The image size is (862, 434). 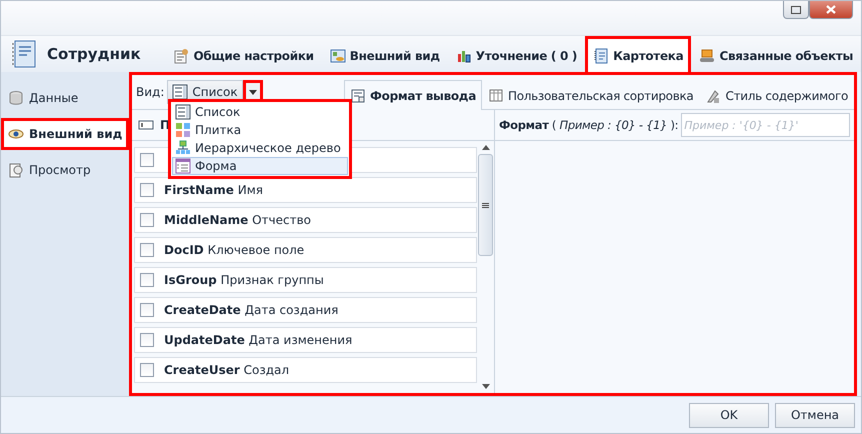 I want to click on field-label: CreateUser Создал, so click(x=227, y=370).